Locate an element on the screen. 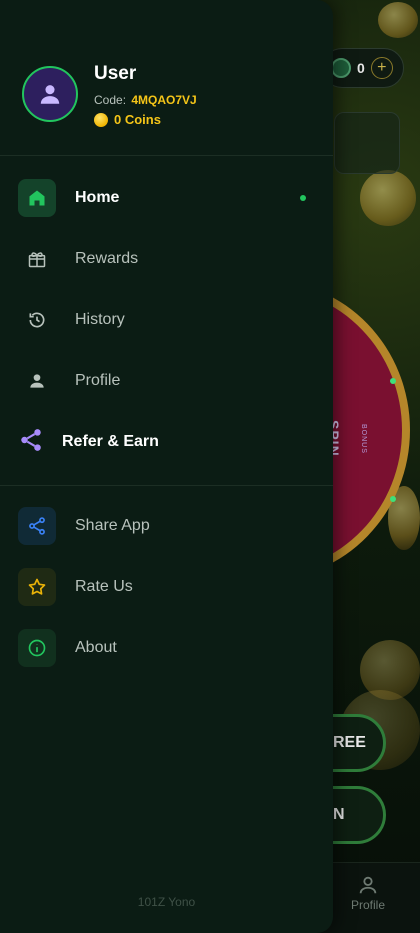 Image resolution: width=420 pixels, height=933 pixels. coin-balance-row: 0 Coins is located at coordinates (127, 119).